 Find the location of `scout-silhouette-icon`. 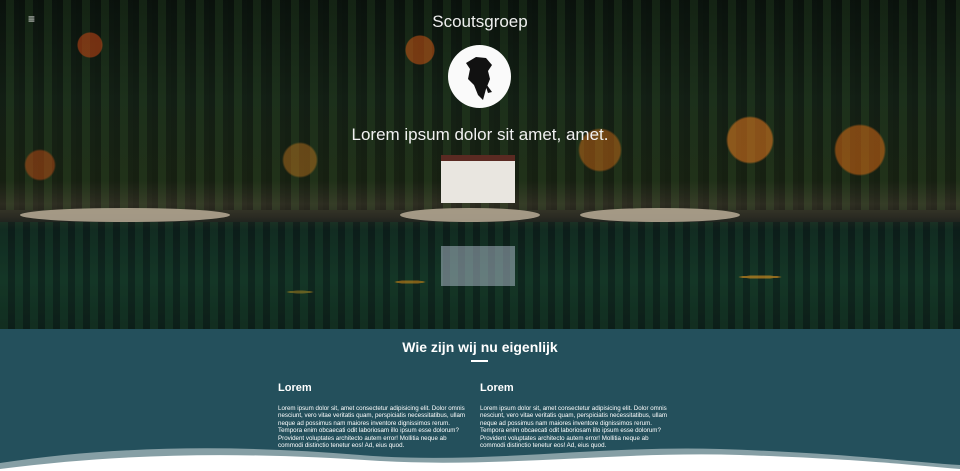

scout-silhouette-icon is located at coordinates (479, 78).